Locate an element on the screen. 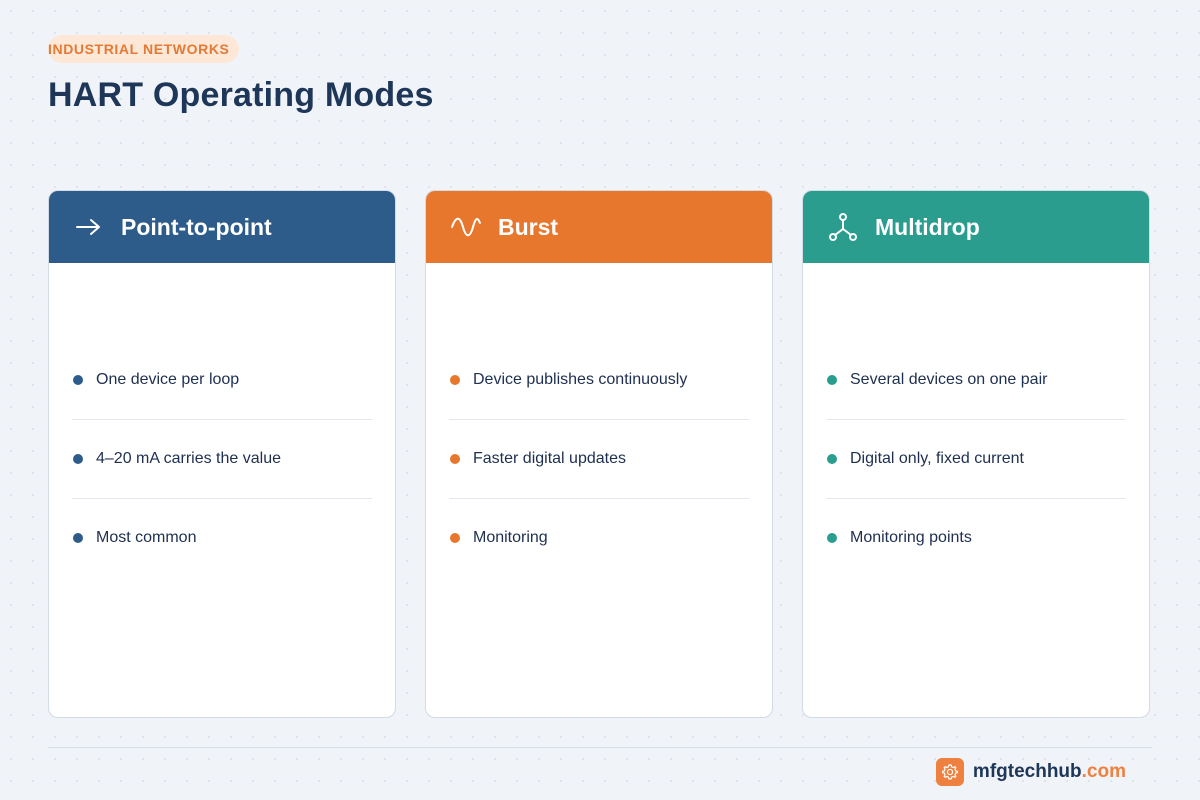 The width and height of the screenshot is (1200, 800). list-item-text: Digital only, fixed current is located at coordinates (937, 458).